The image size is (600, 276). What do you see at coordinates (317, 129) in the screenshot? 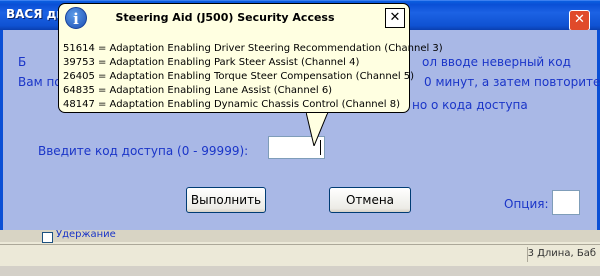
I see `balloon-tail` at bounding box center [317, 129].